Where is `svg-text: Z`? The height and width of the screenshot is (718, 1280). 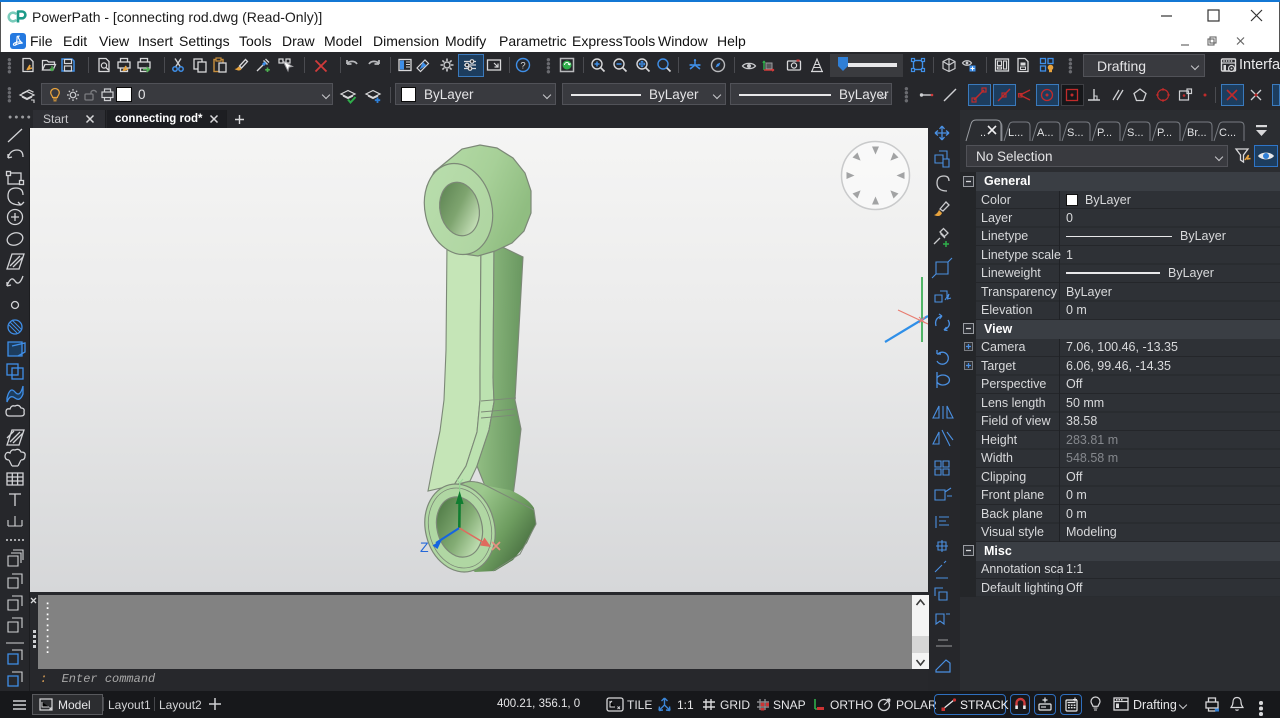
svg-text: Z is located at coordinates (424, 547).